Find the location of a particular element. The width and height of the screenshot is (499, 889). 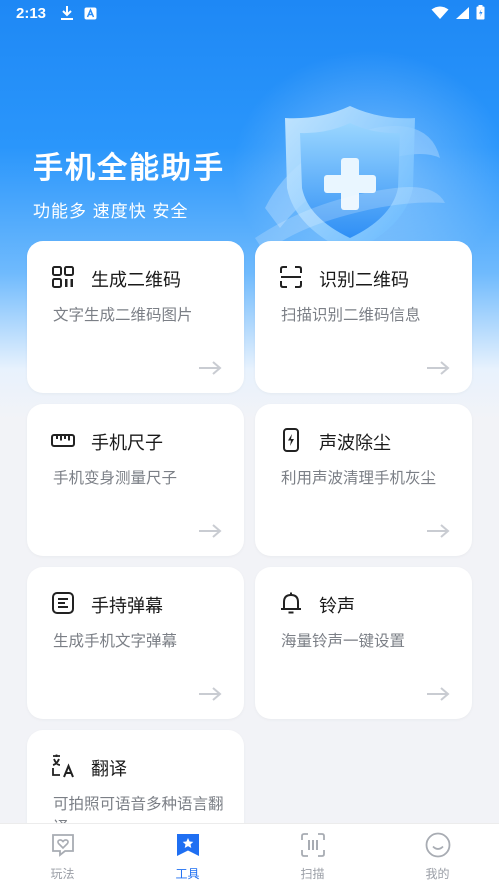

scan-bars-icon is located at coordinates (312, 845).